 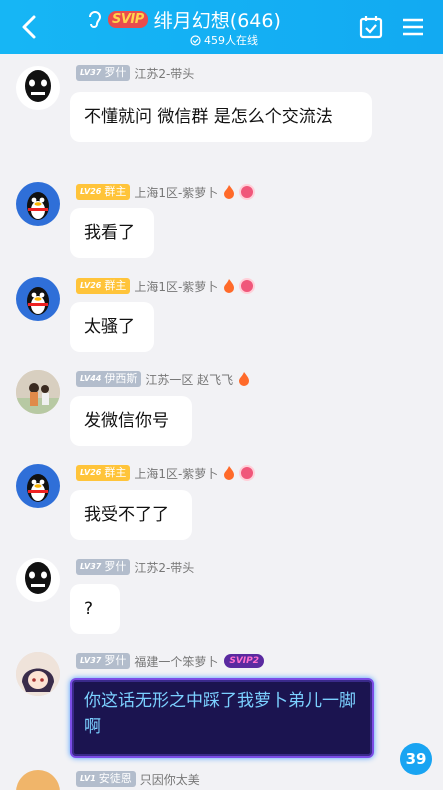 What do you see at coordinates (106, 779) in the screenshot?
I see `level-badge: LV1 安徒恩` at bounding box center [106, 779].